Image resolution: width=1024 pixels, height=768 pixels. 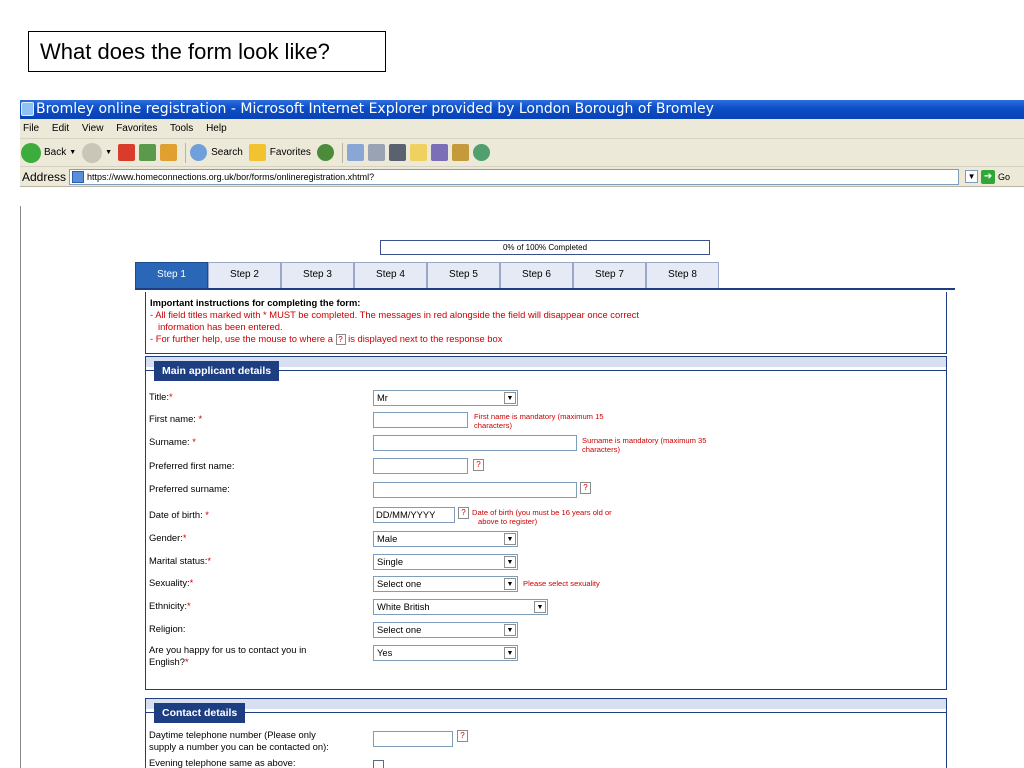 I want to click on instructions-line-2: information has been entered., so click(x=220, y=326).